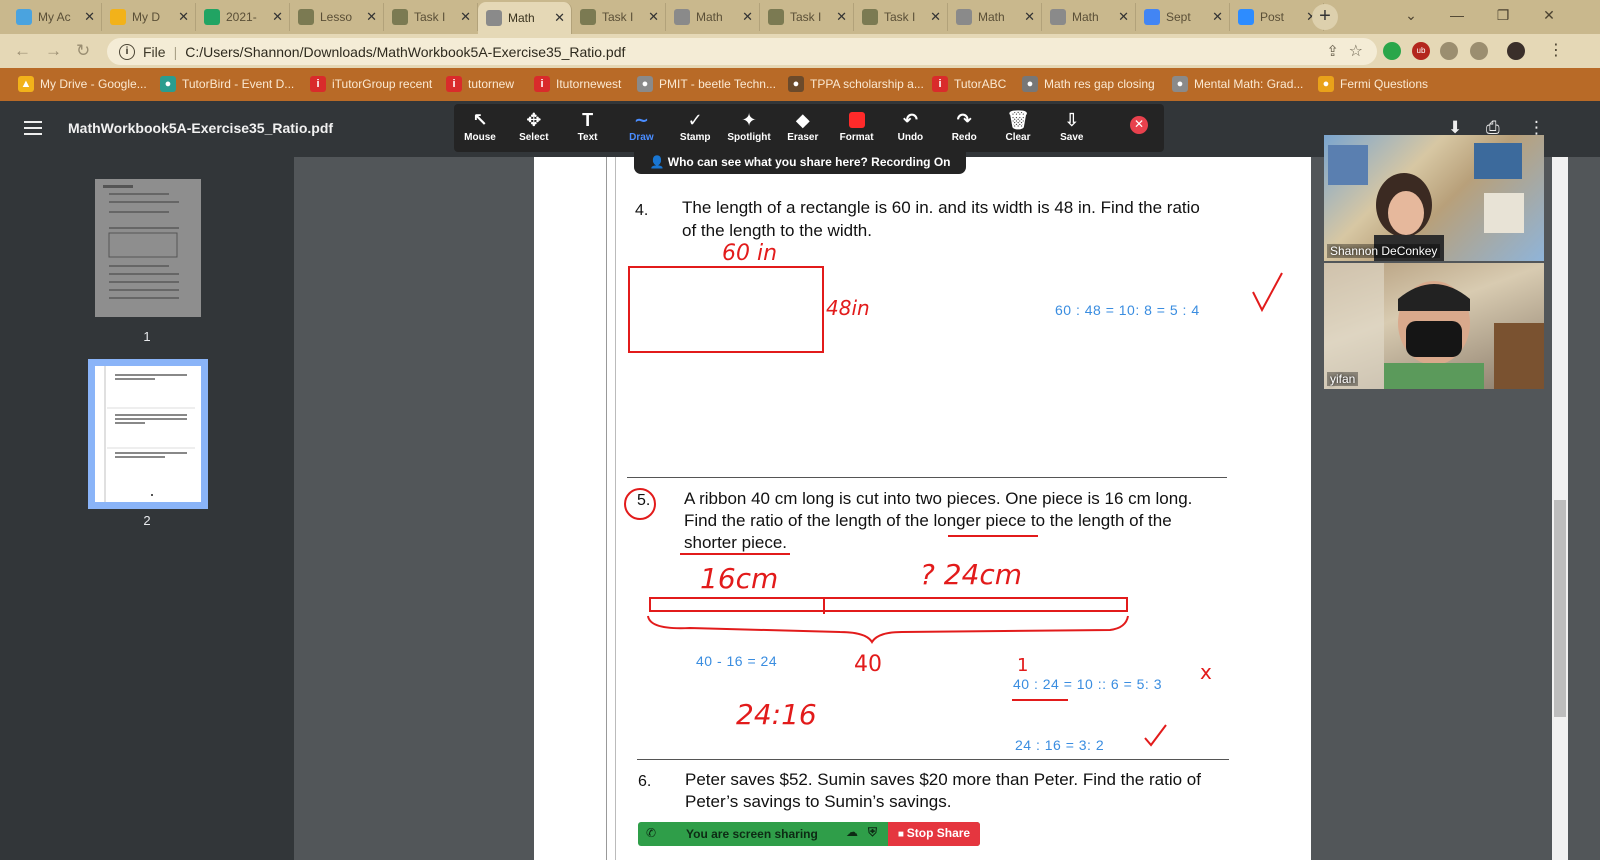 The width and height of the screenshot is (1600, 860). Describe the element at coordinates (480, 84) in the screenshot. I see `bookmark-item: i tutornew` at that location.